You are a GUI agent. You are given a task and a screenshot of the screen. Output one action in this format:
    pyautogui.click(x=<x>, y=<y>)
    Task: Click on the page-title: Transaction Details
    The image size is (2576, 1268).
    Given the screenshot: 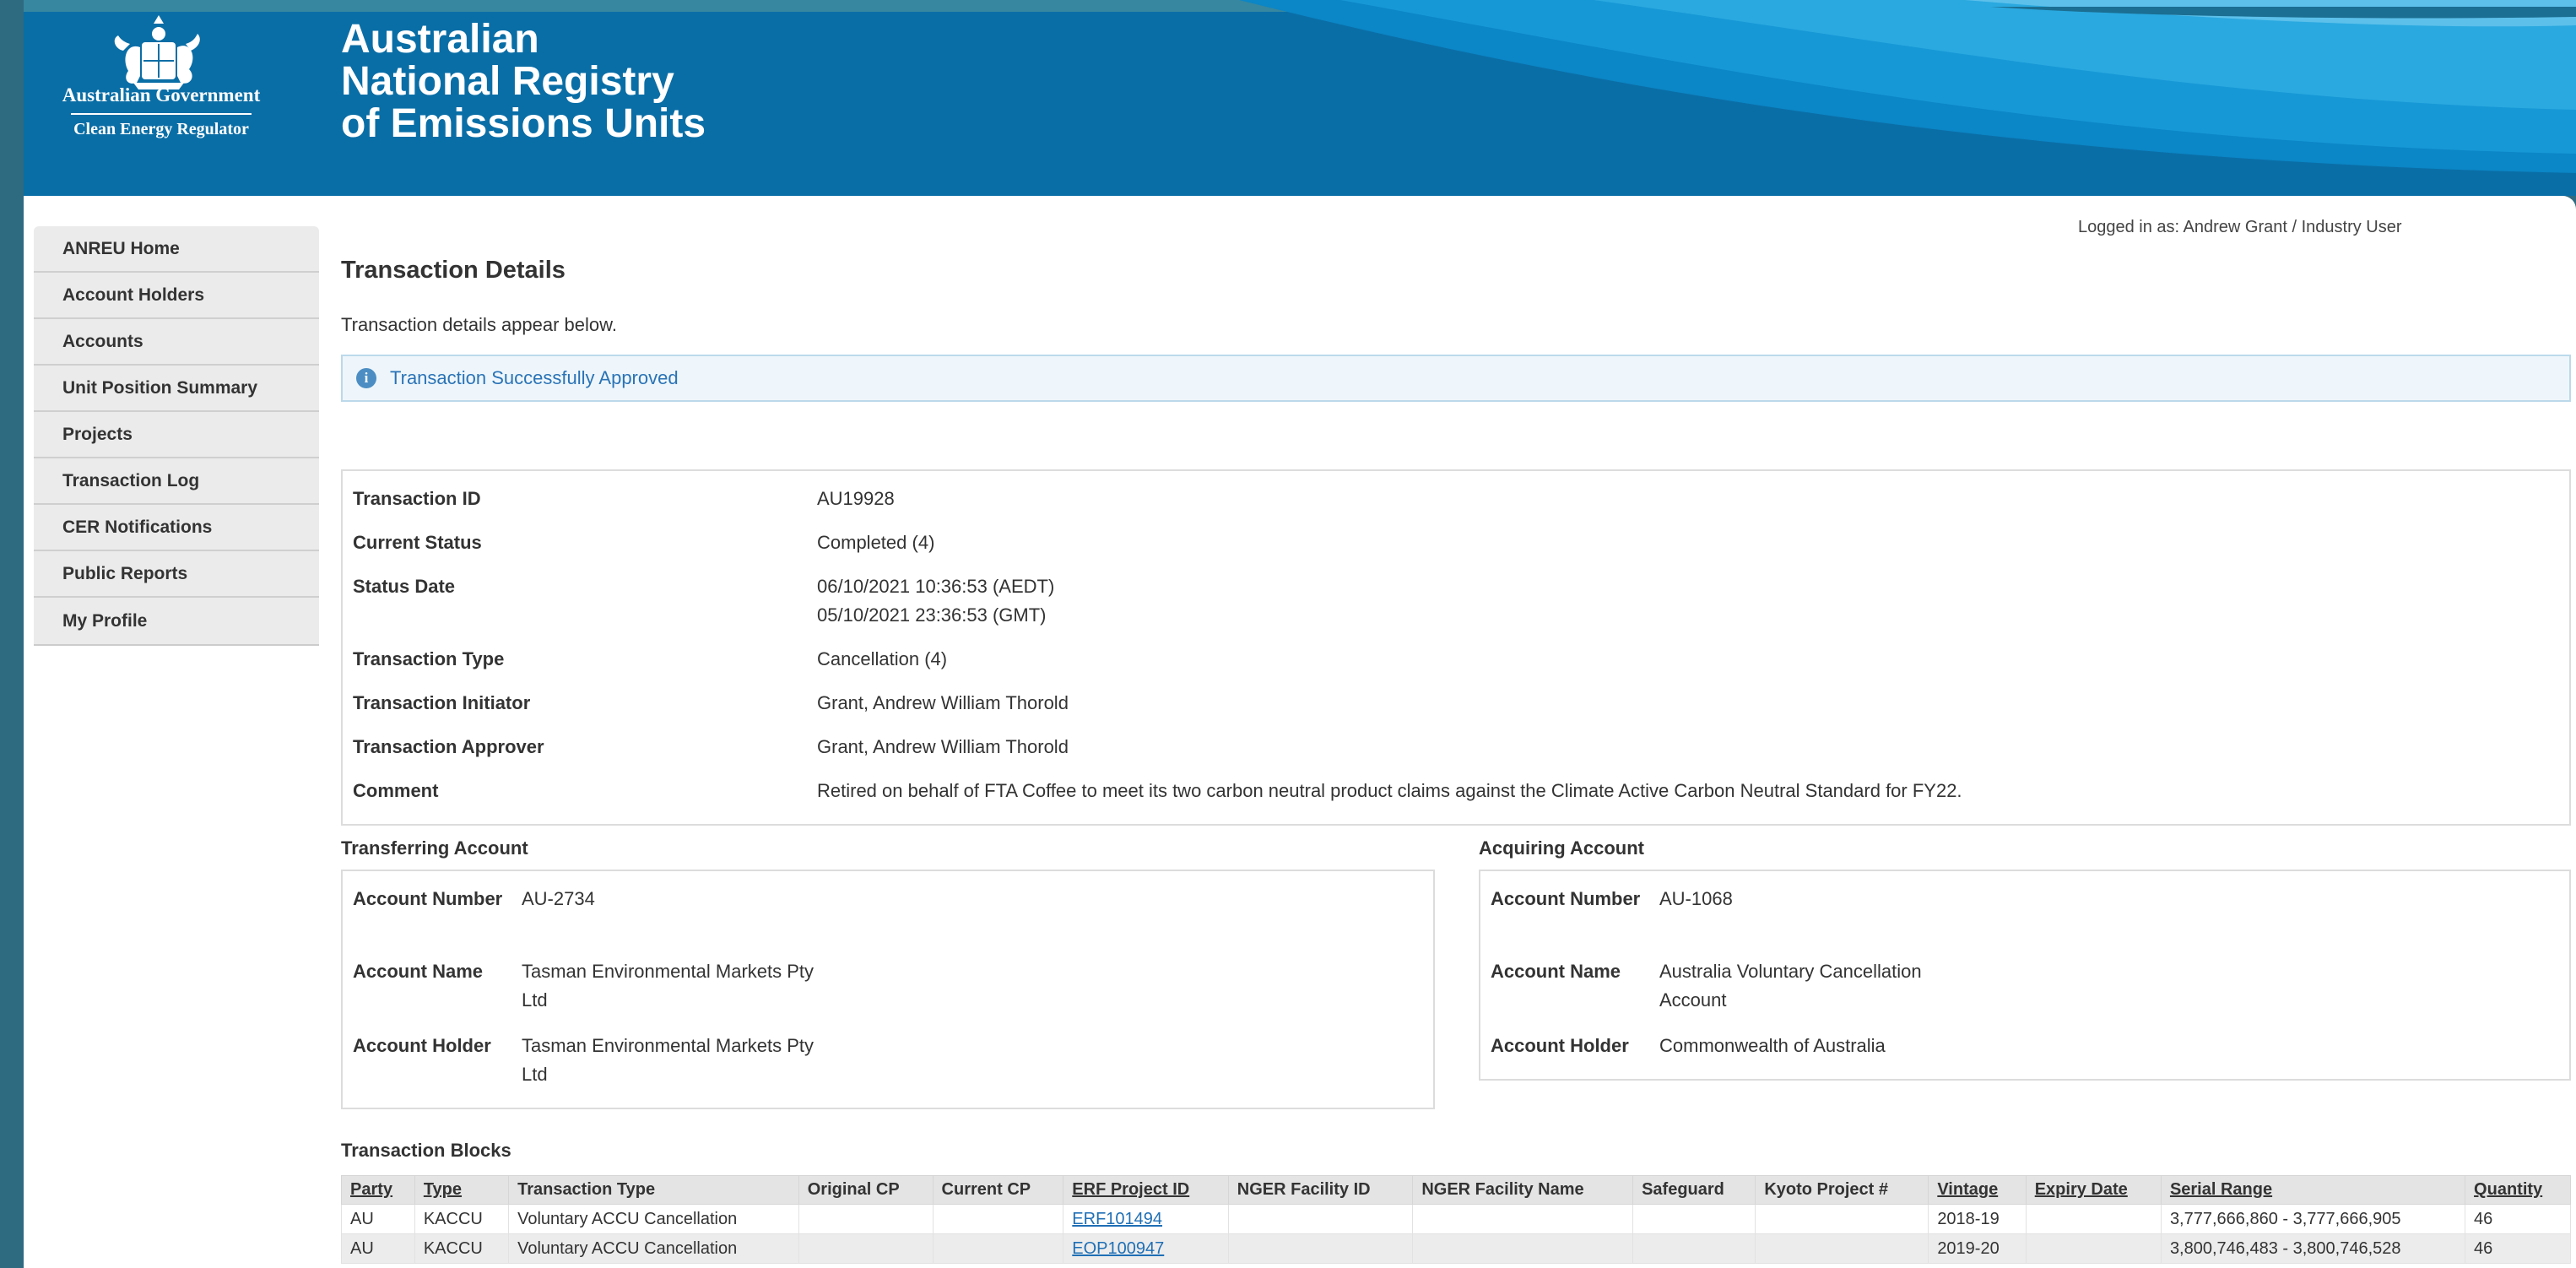 What is the action you would take?
    pyautogui.click(x=453, y=270)
    